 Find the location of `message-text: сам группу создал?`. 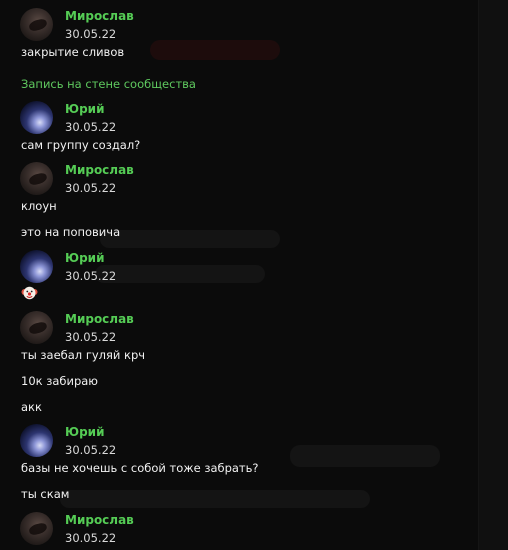

message-text: сам группу создал? is located at coordinates (81, 145).